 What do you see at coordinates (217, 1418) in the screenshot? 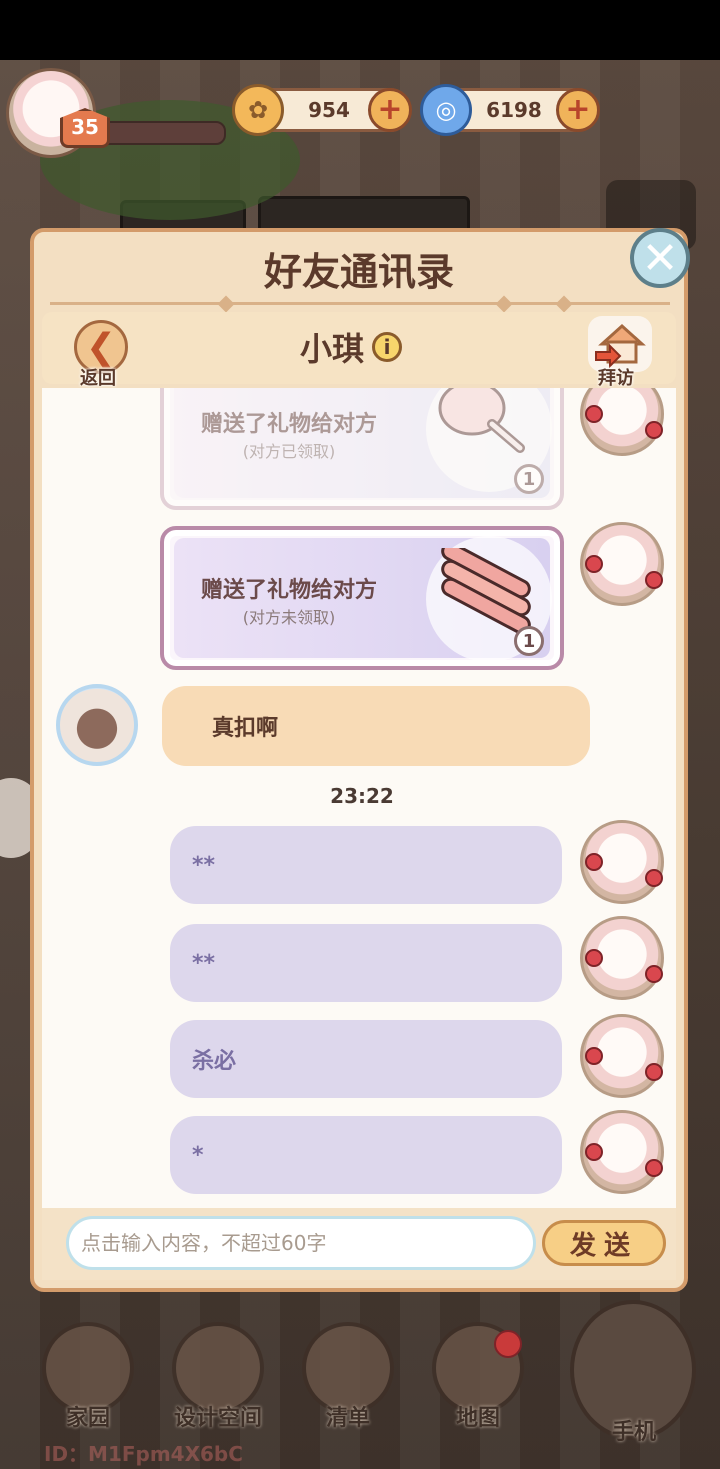
I see `design-space-nav-label: 设计空间` at bounding box center [217, 1418].